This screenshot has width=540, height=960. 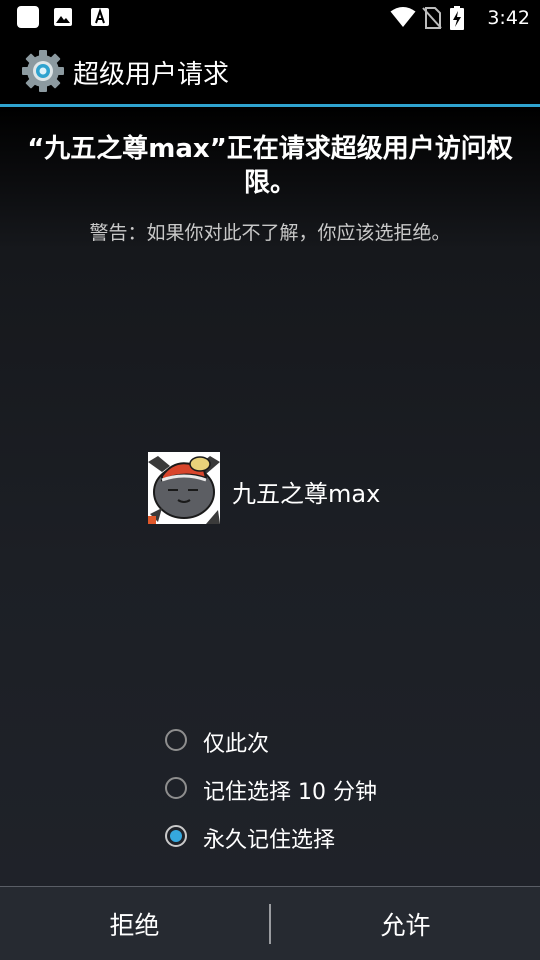 I want to click on font-a-icon, so click(x=100, y=19).